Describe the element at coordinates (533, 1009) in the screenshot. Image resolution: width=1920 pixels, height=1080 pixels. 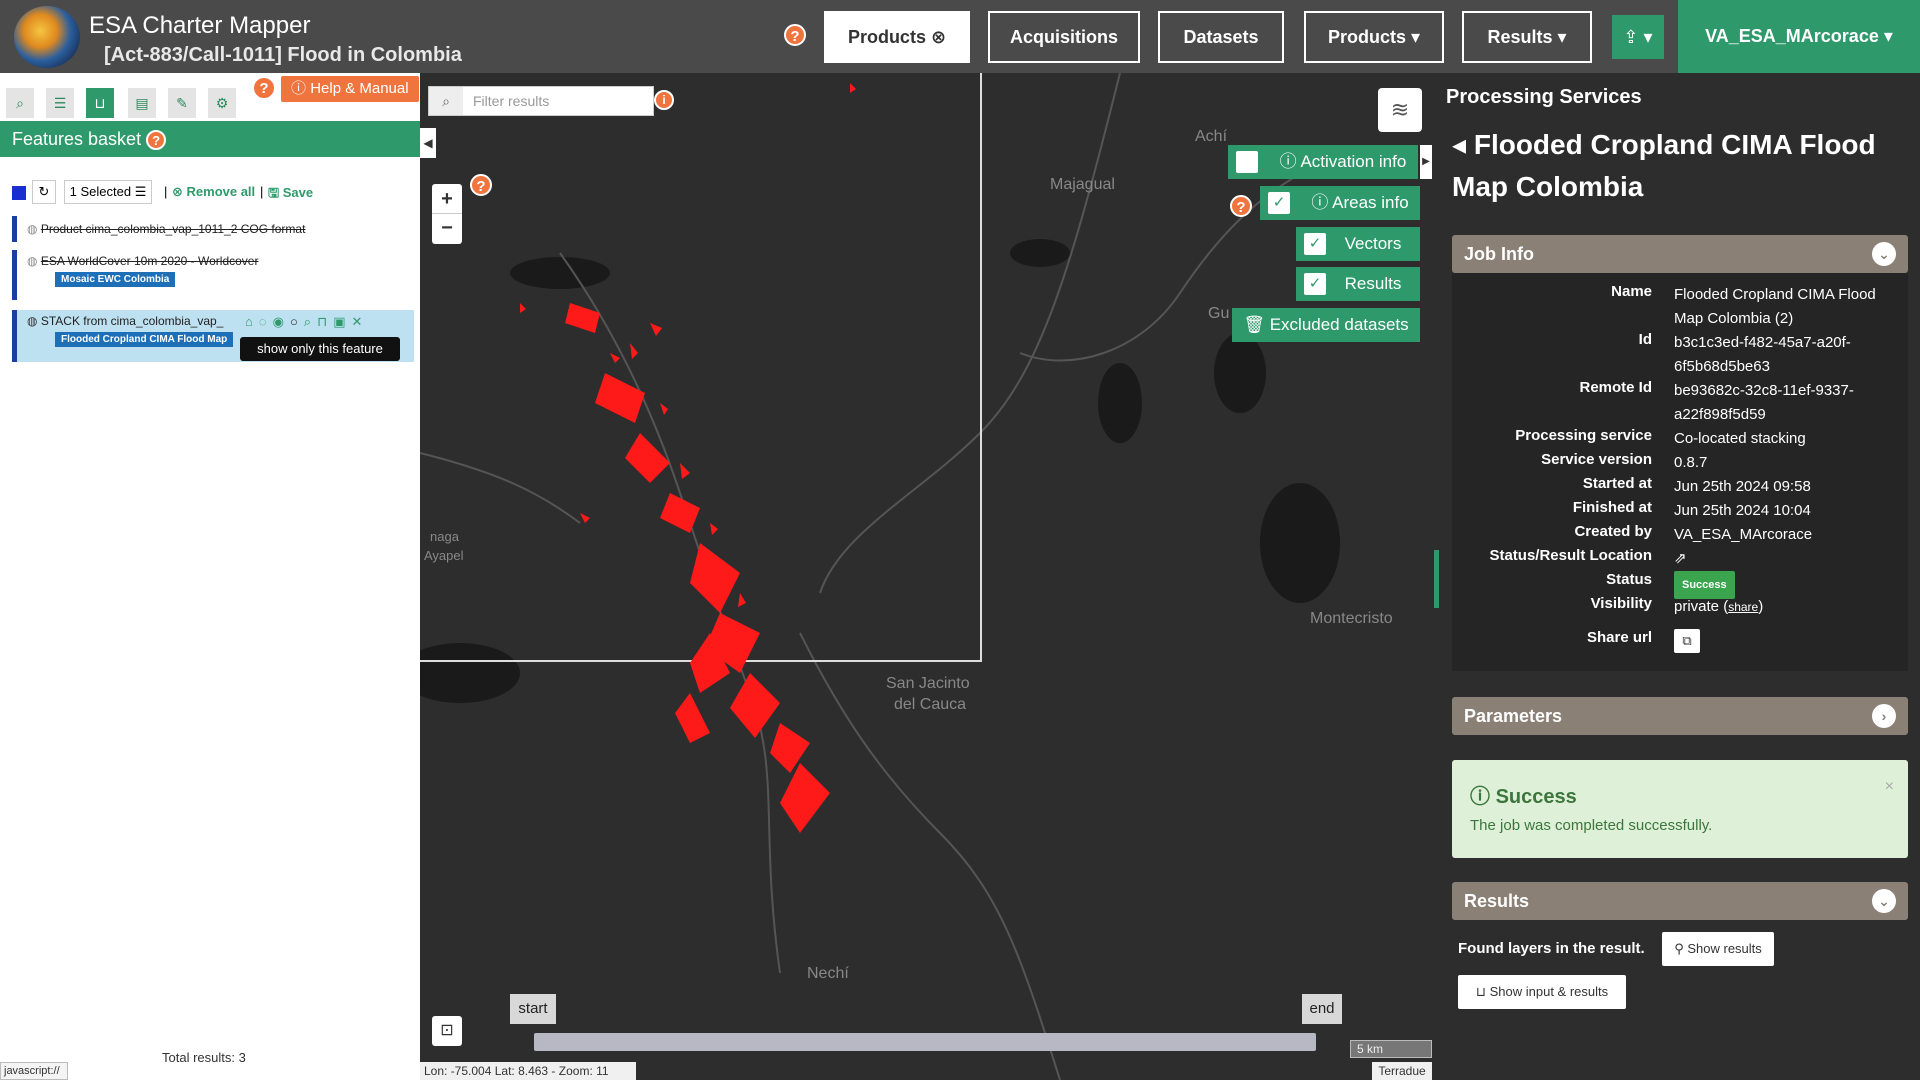
I see `timeline-start: start` at that location.